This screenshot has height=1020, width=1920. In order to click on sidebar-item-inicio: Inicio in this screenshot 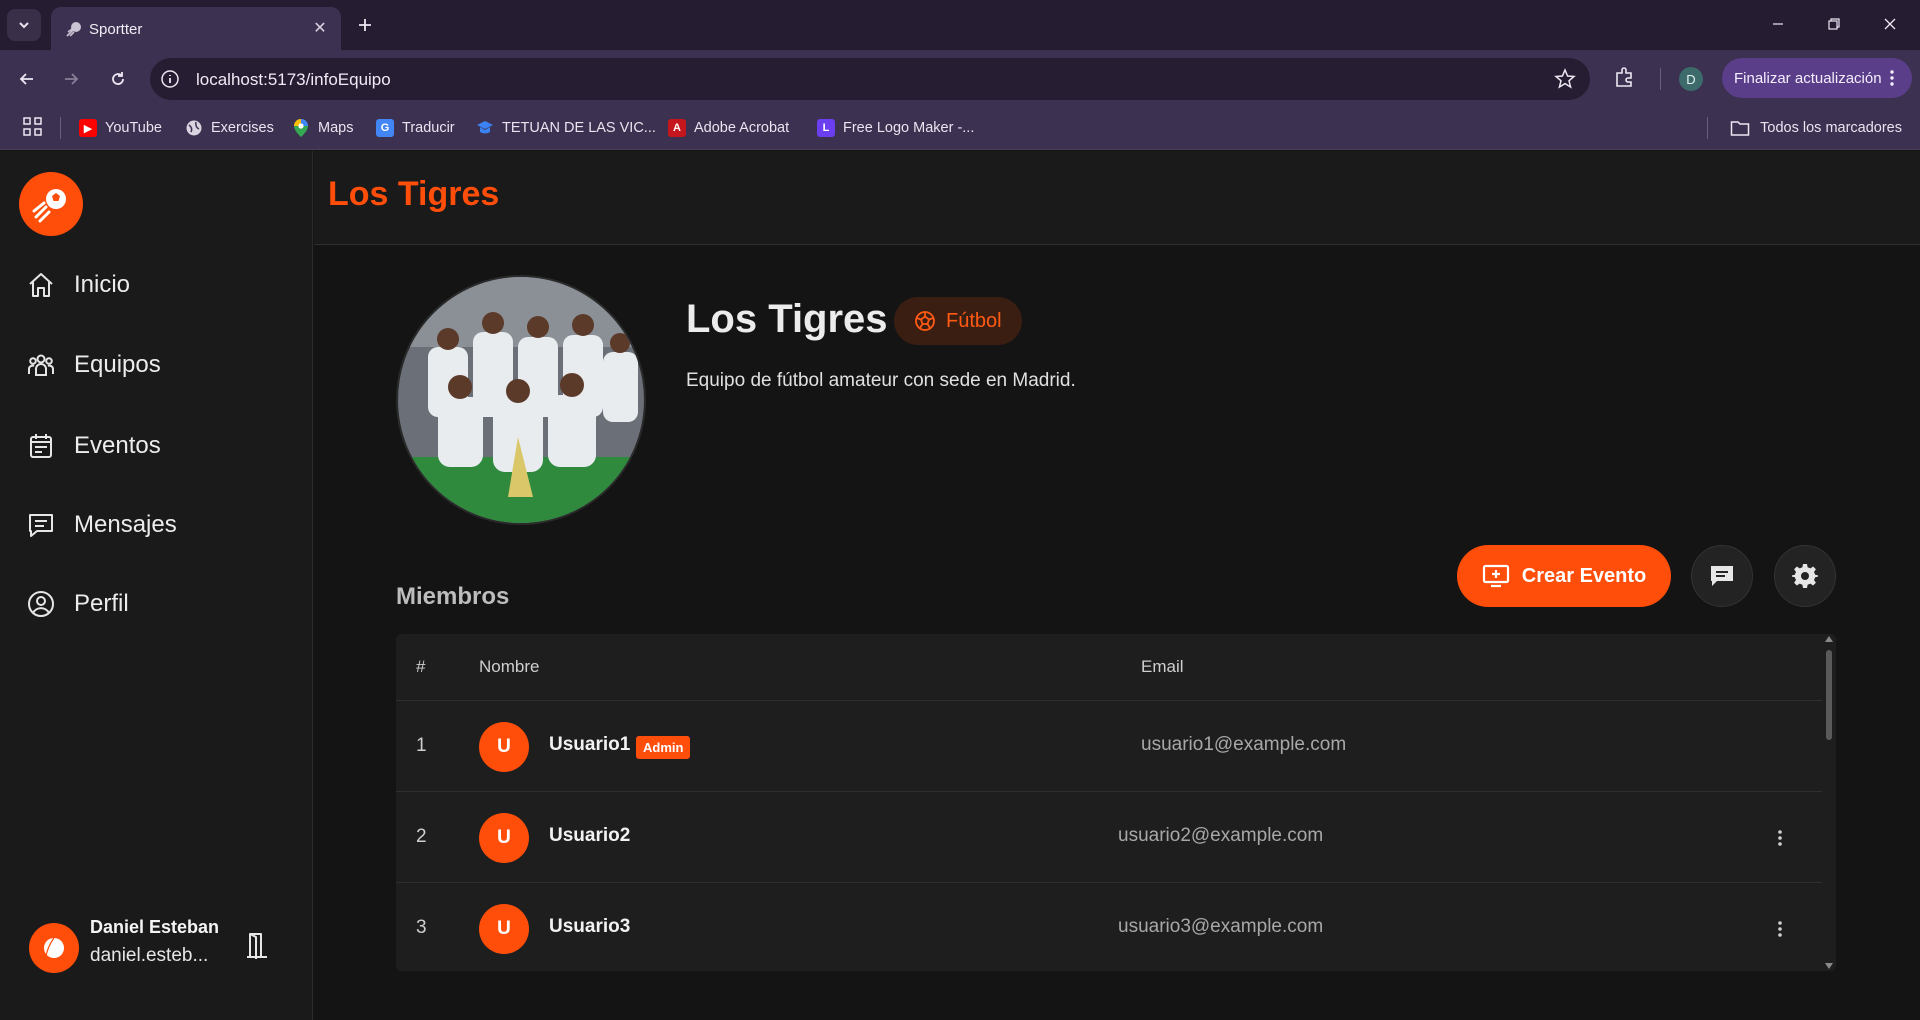, I will do `click(78, 285)`.